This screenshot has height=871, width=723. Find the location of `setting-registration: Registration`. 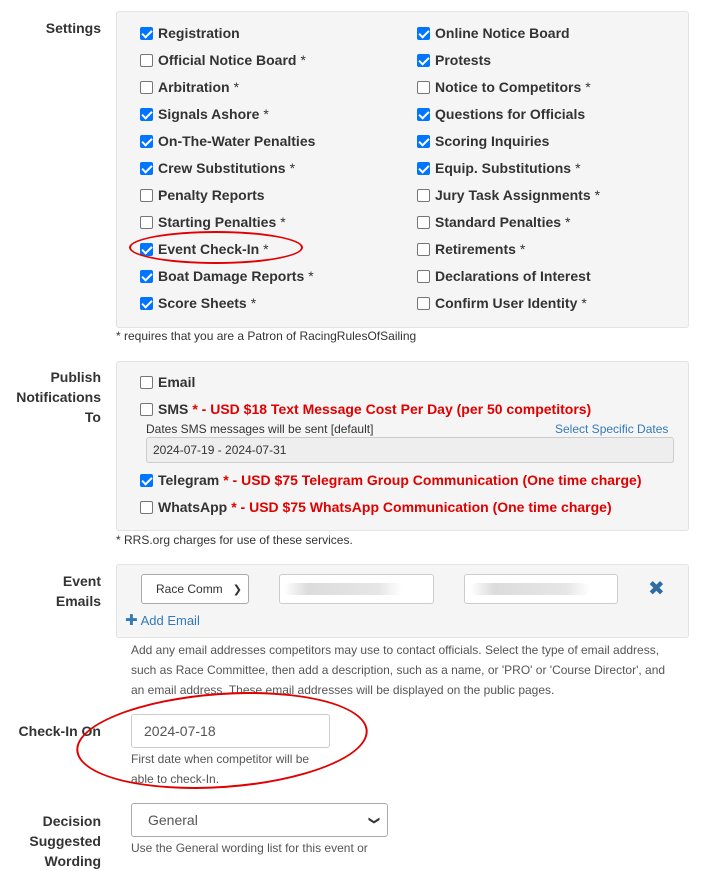

setting-registration: Registration is located at coordinates (190, 33).